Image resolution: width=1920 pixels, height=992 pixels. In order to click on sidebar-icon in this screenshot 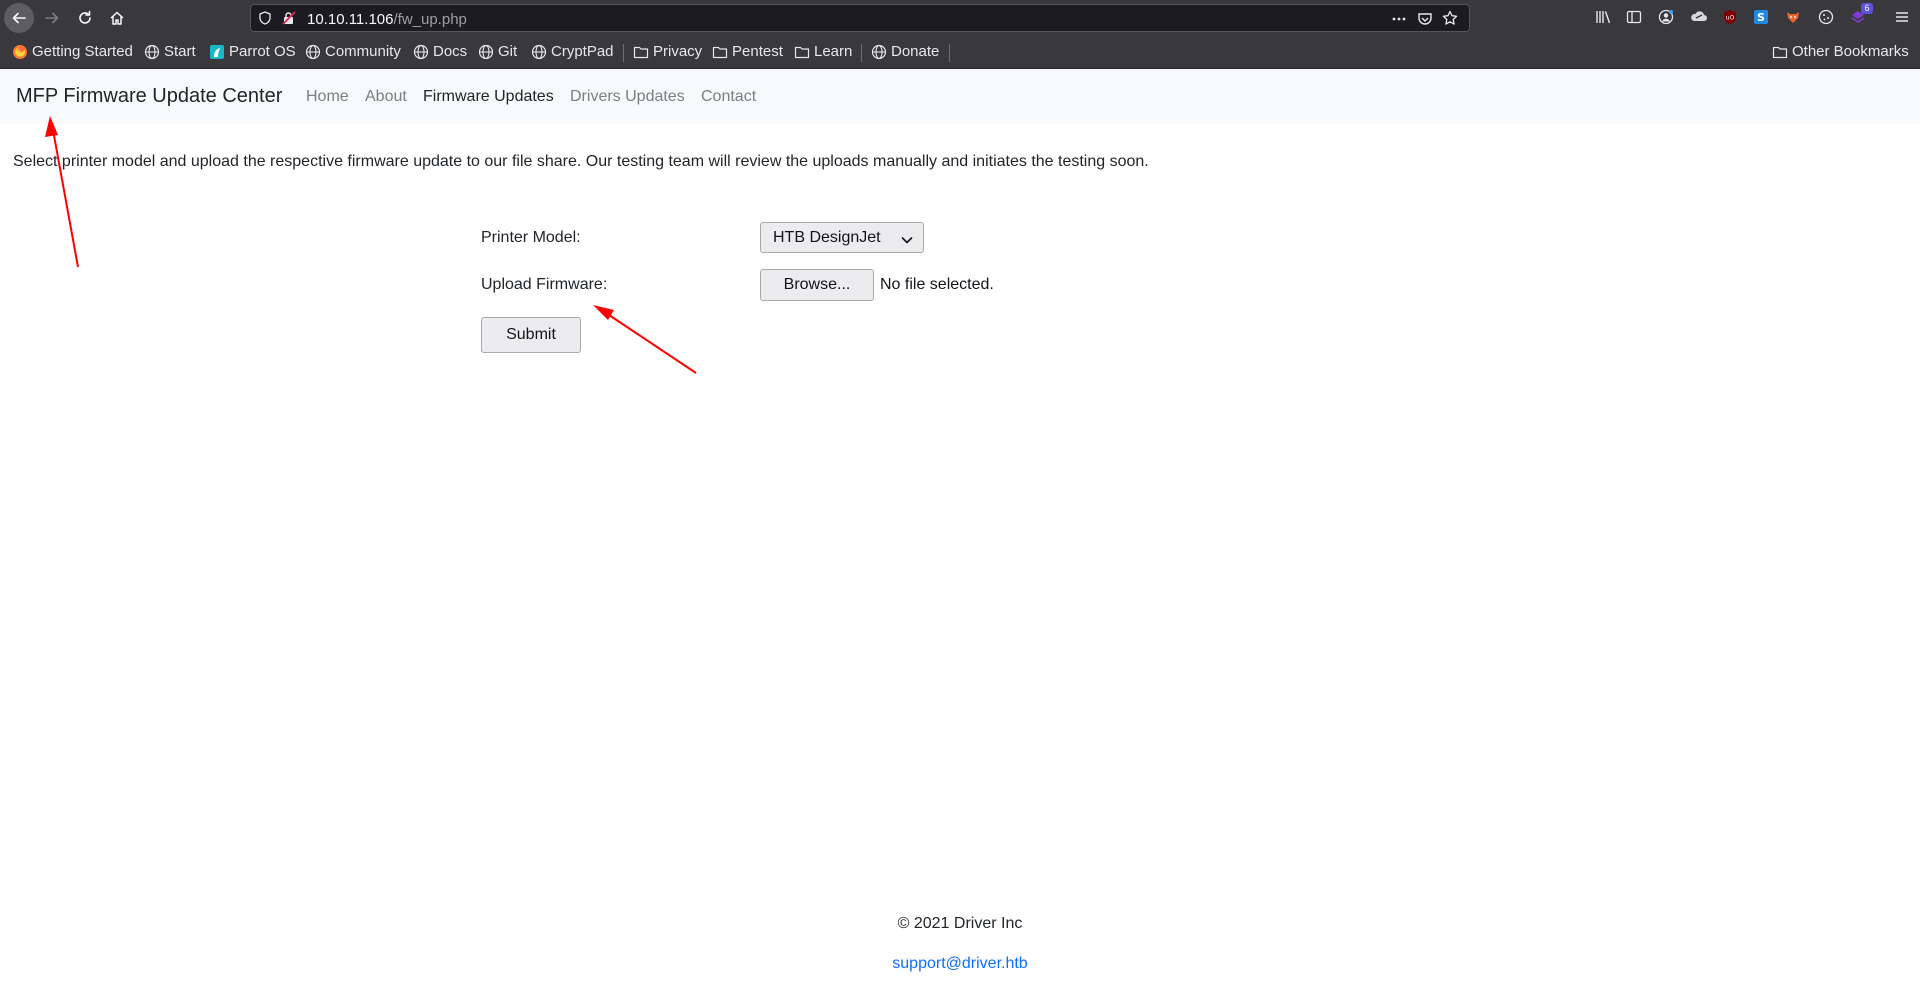, I will do `click(1634, 17)`.